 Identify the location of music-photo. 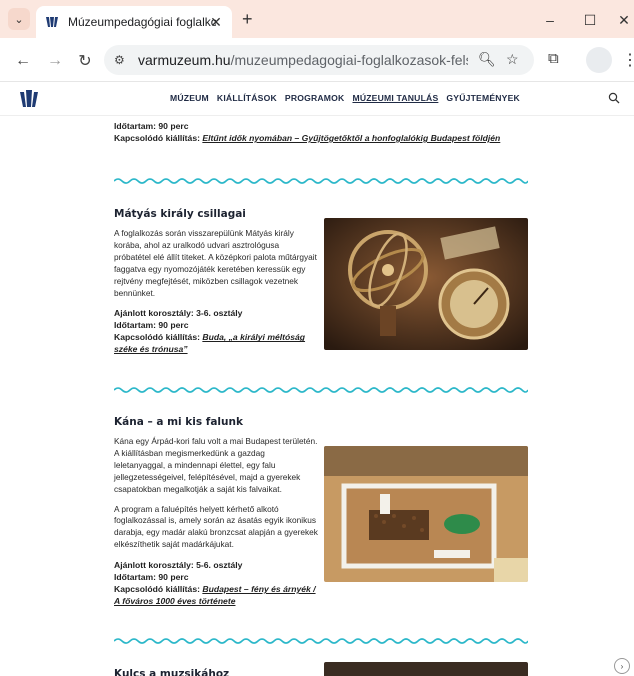
(426, 669).